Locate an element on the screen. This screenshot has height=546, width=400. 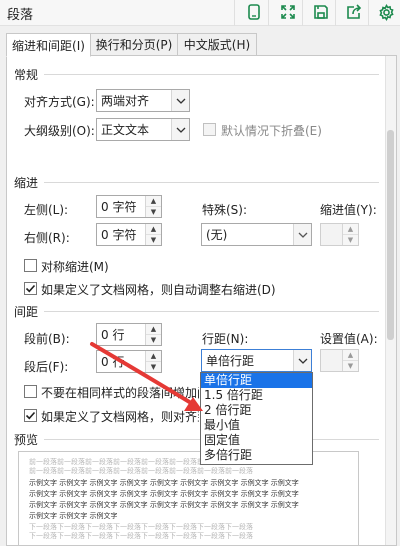
indent-right-value: 0 字符 is located at coordinates (119, 235).